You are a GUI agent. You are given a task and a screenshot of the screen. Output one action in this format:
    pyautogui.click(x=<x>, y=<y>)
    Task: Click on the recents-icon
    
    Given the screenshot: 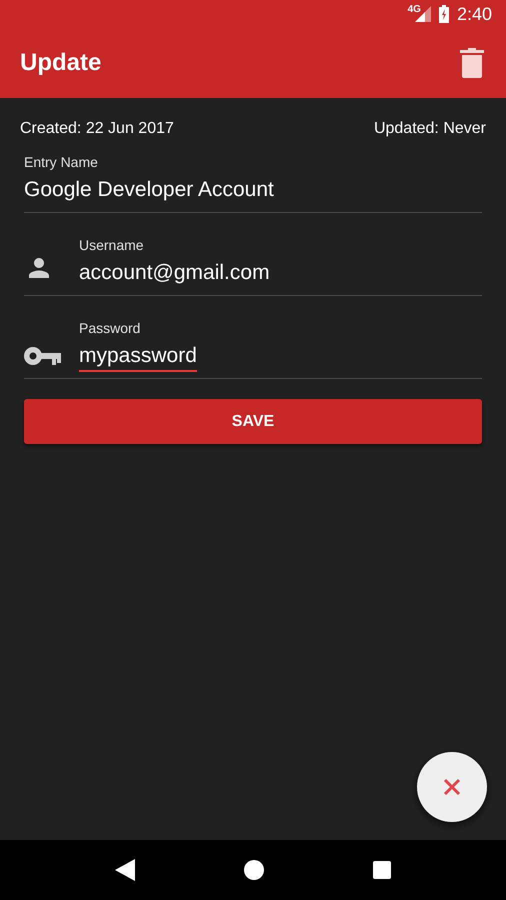 What is the action you would take?
    pyautogui.click(x=382, y=870)
    